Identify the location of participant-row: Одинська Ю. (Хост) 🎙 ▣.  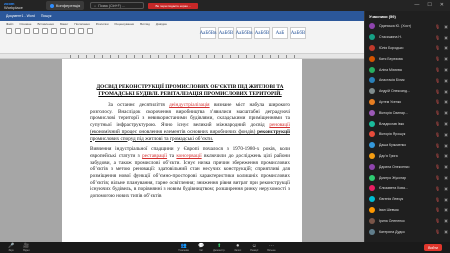
(407, 26).